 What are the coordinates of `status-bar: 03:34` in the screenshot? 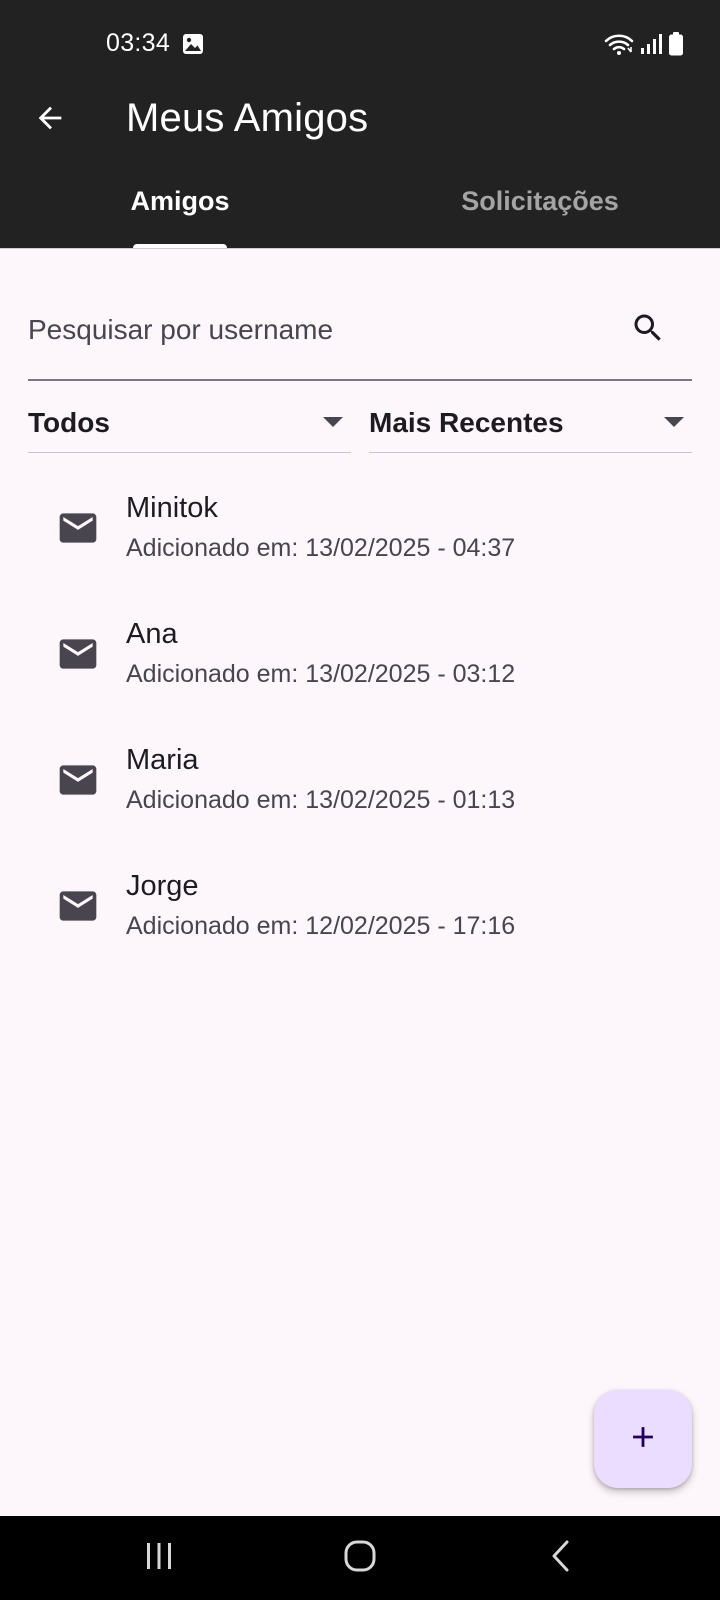 It's located at (360, 44).